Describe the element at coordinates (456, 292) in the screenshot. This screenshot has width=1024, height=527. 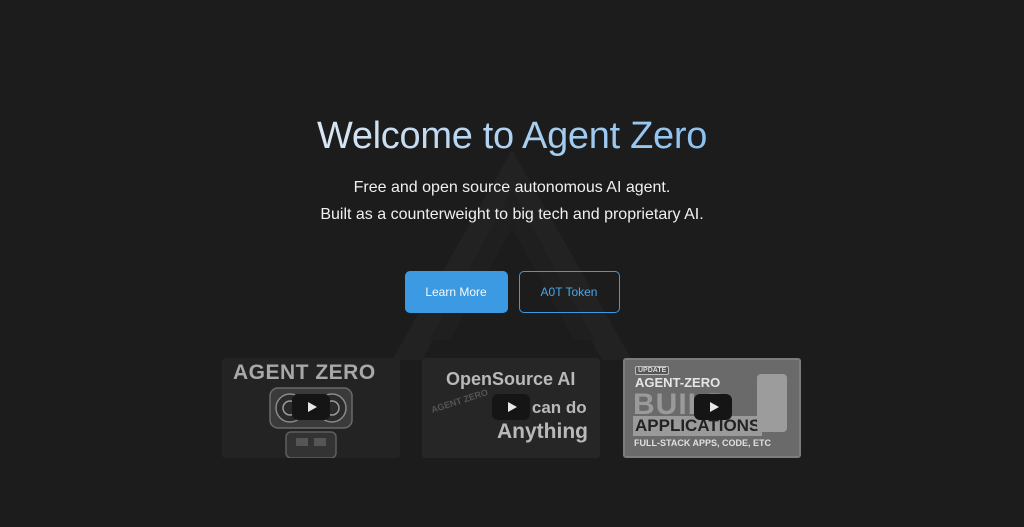
I see `learn-more-button: Learn More` at that location.